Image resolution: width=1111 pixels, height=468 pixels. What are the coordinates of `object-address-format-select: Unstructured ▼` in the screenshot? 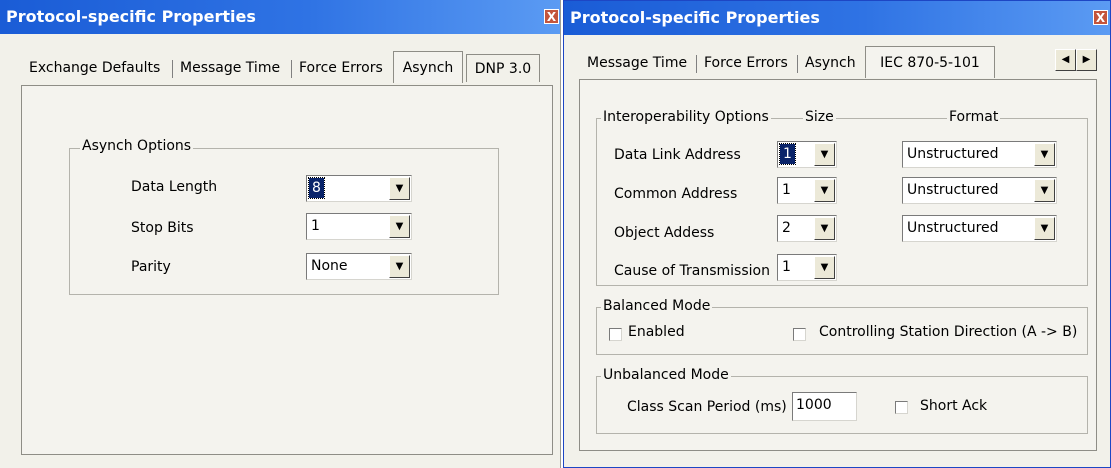 It's located at (979, 228).